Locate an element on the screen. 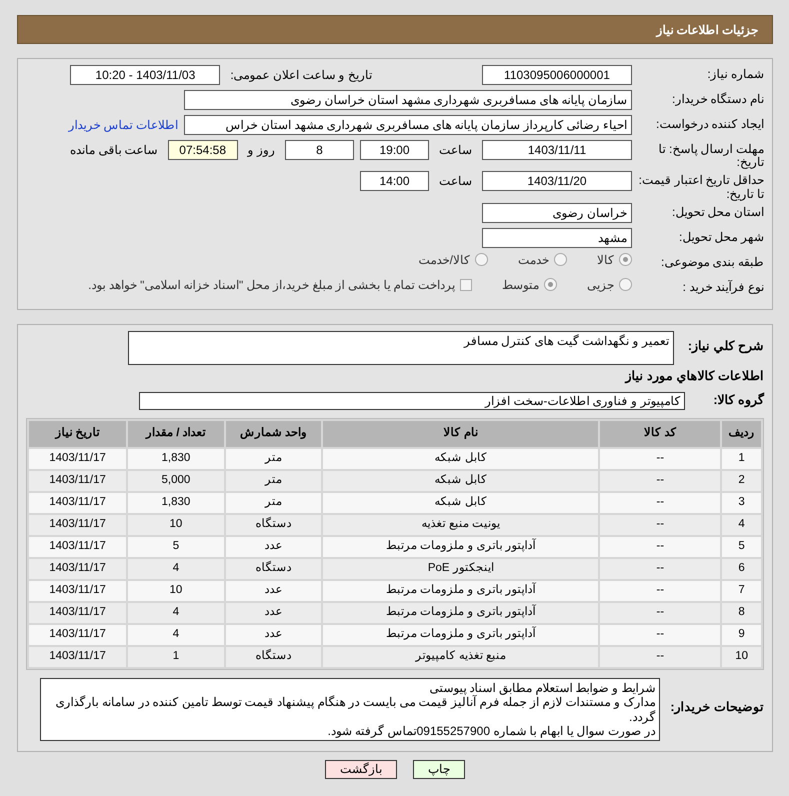  field-label: طبقه بندی موضوعی: is located at coordinates (712, 261).